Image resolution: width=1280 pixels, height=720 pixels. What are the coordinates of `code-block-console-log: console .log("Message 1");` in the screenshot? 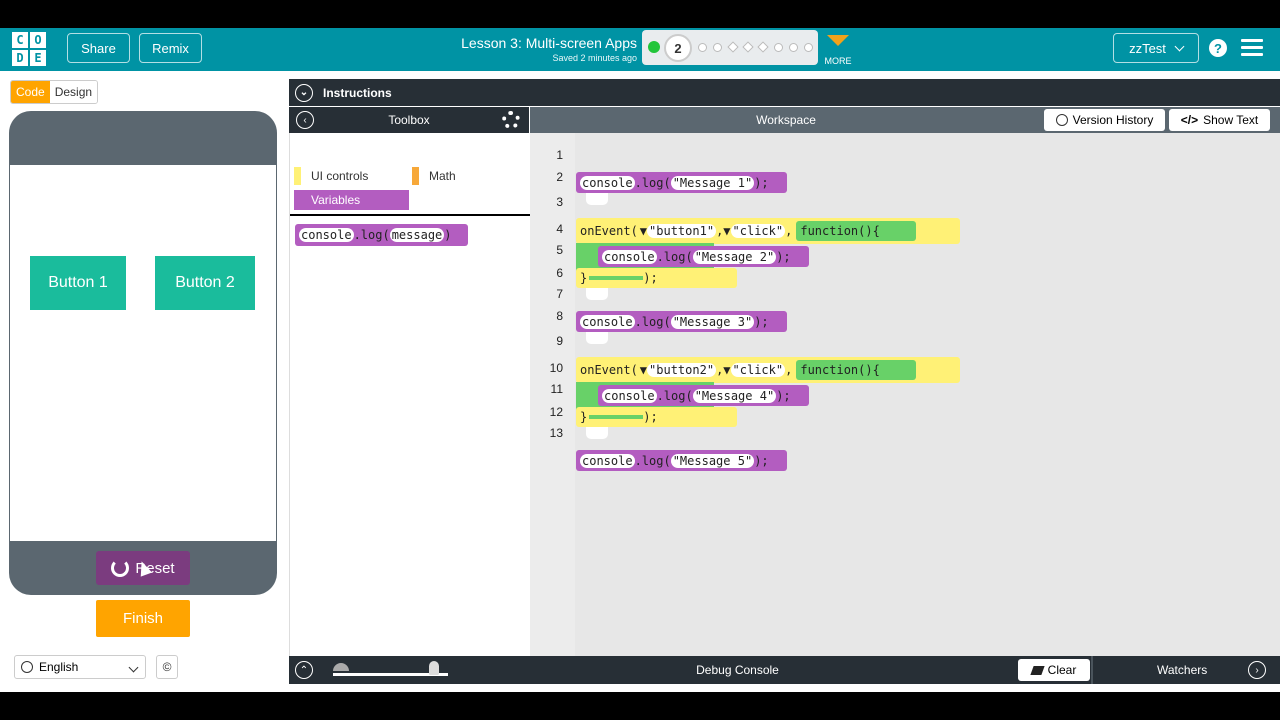 It's located at (681, 182).